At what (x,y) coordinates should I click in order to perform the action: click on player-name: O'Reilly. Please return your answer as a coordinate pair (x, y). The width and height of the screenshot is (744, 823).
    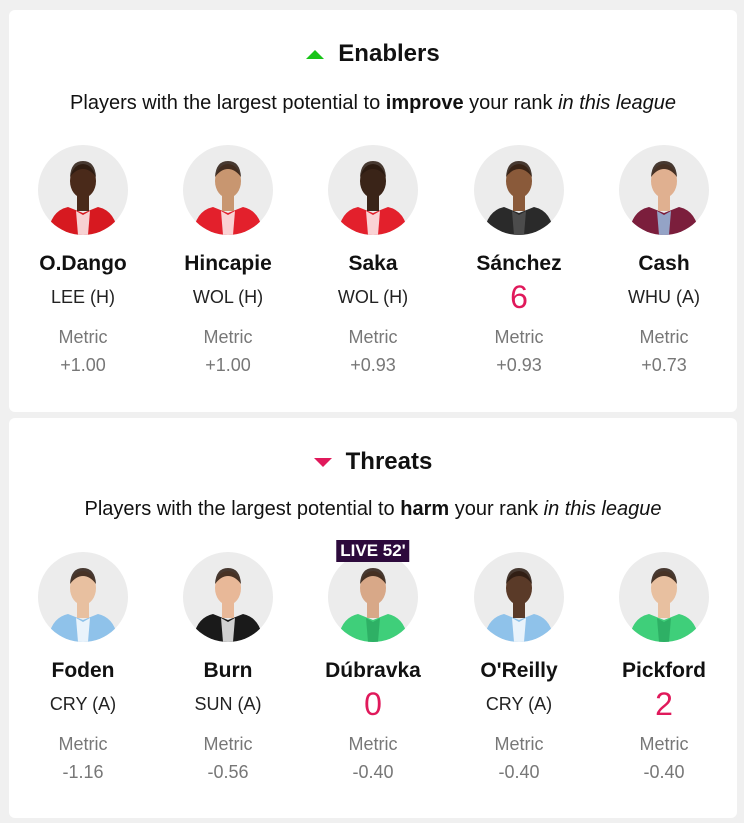
    Looking at the image, I should click on (519, 670).